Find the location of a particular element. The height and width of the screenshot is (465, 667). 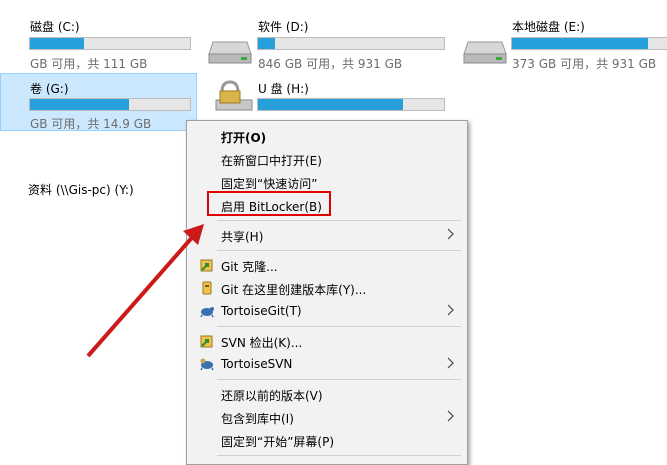

git-create-repo-icon is located at coordinates (207, 288).